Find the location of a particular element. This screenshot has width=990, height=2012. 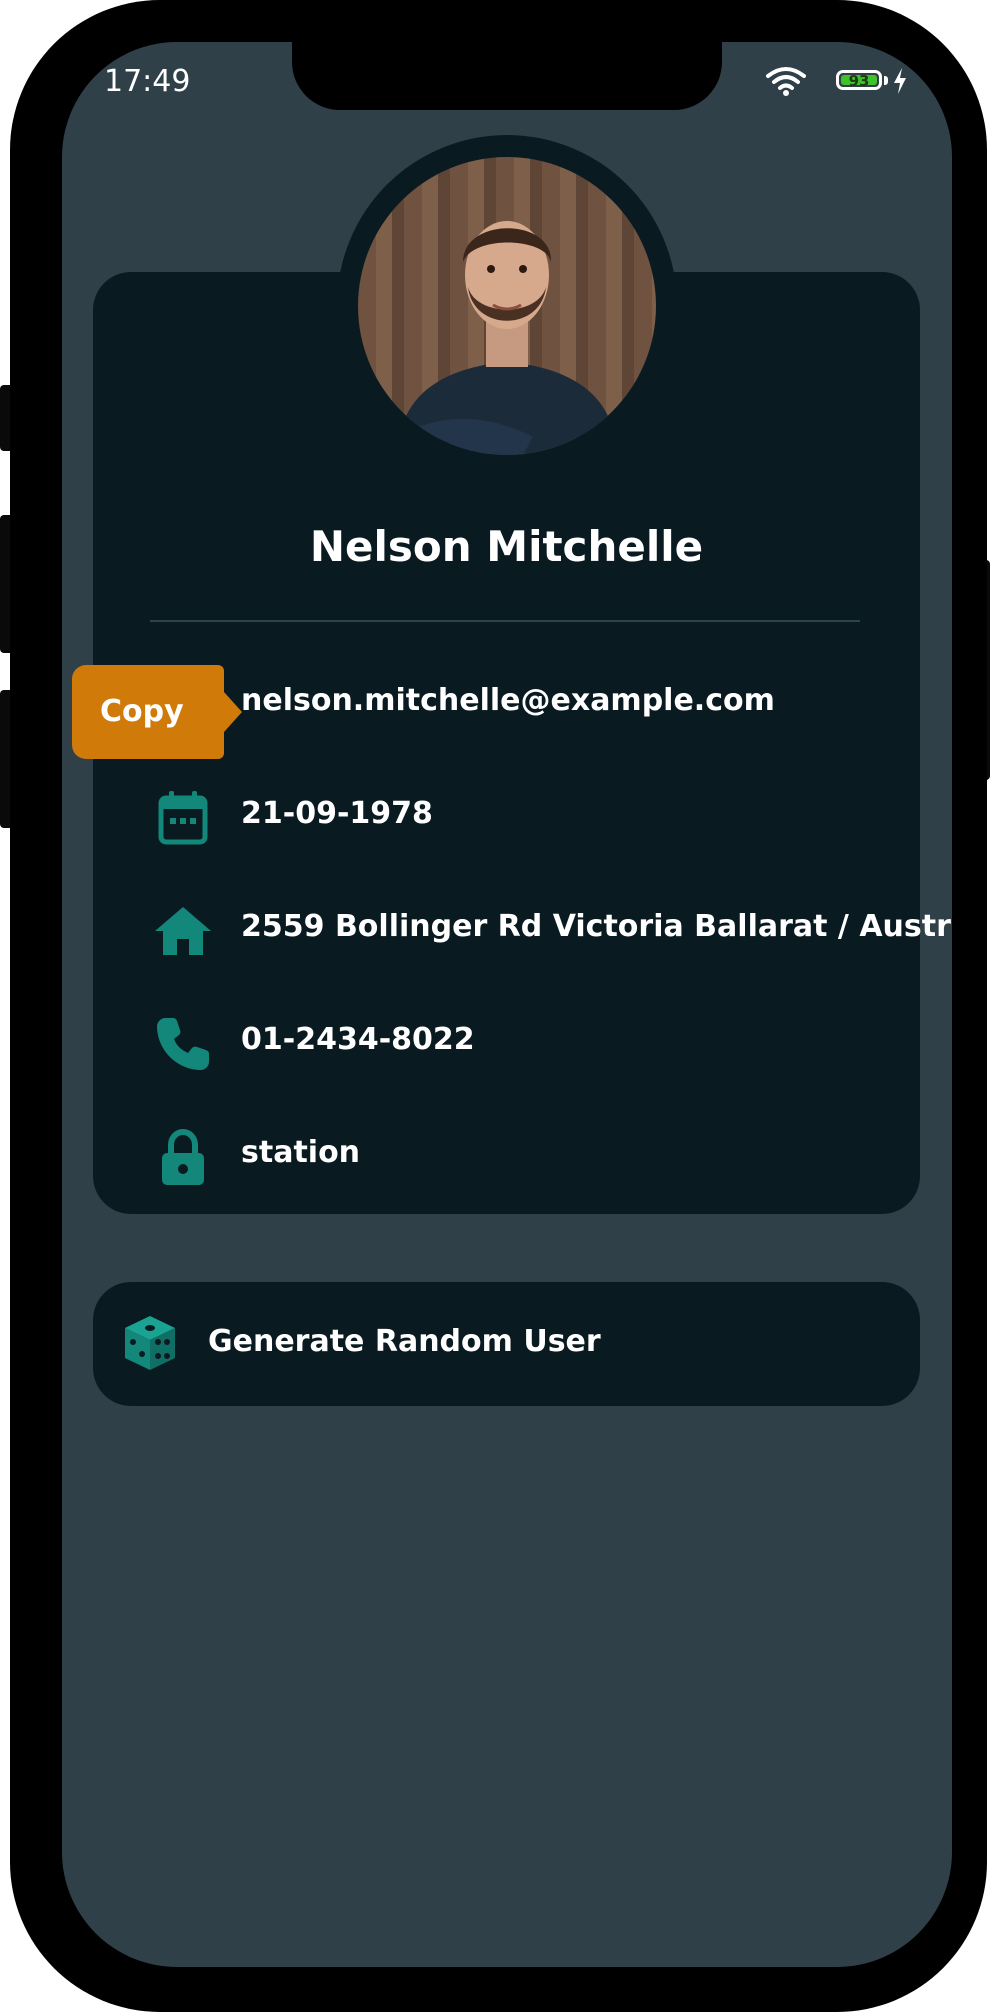

phone-icon is located at coordinates (183, 1044).